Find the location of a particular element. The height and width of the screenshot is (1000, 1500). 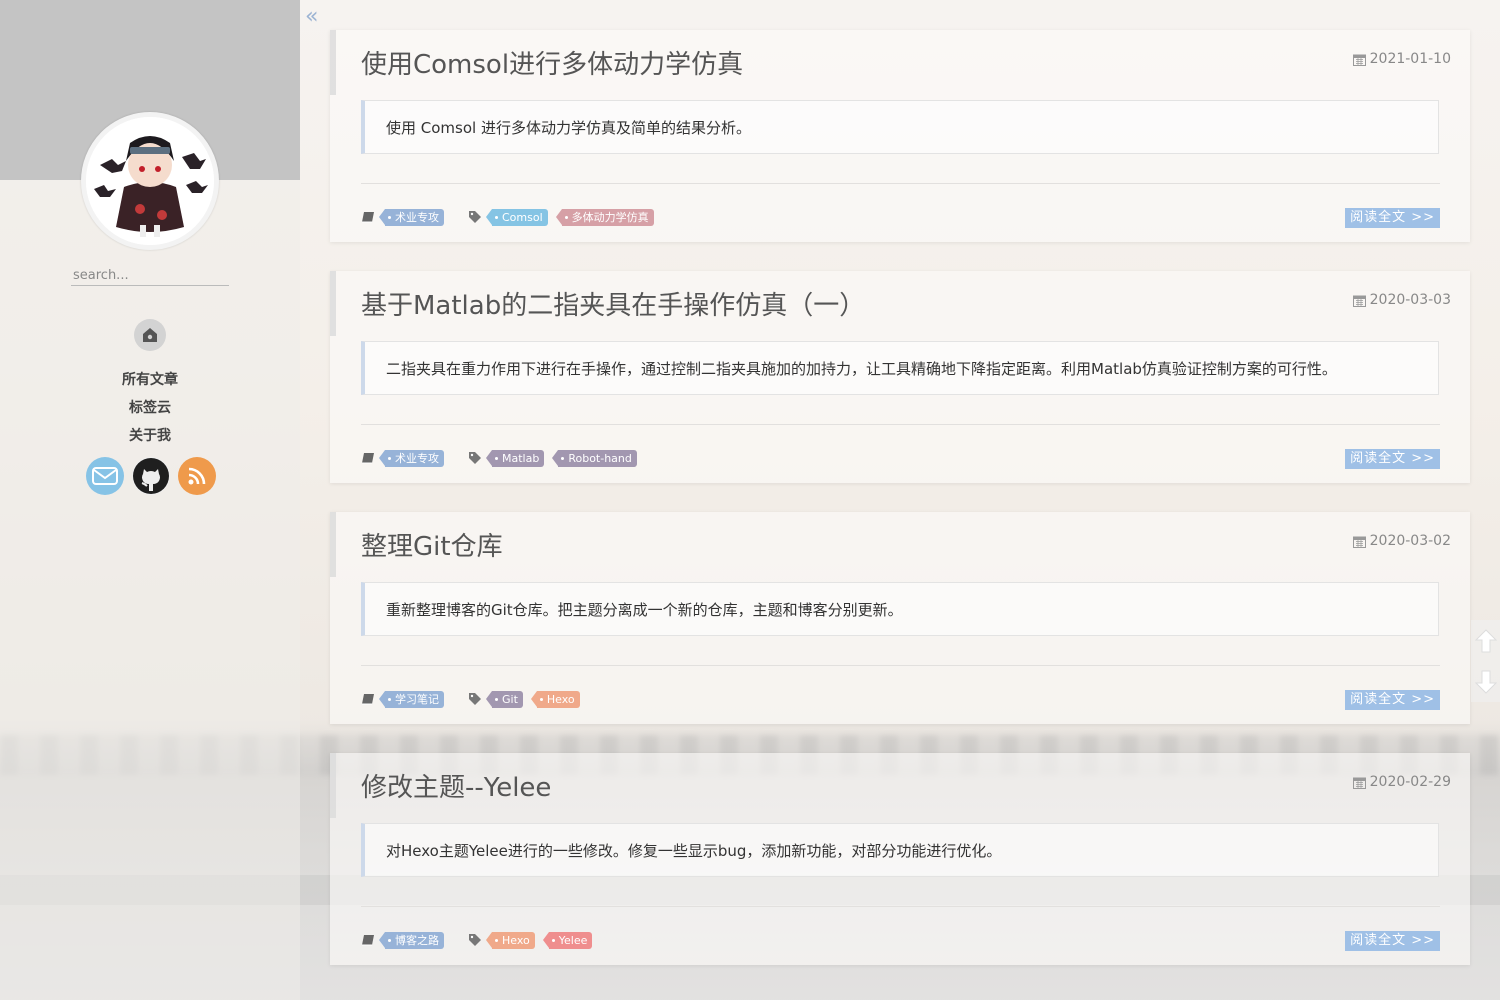

scroll-top-button is located at coordinates (1485, 640).